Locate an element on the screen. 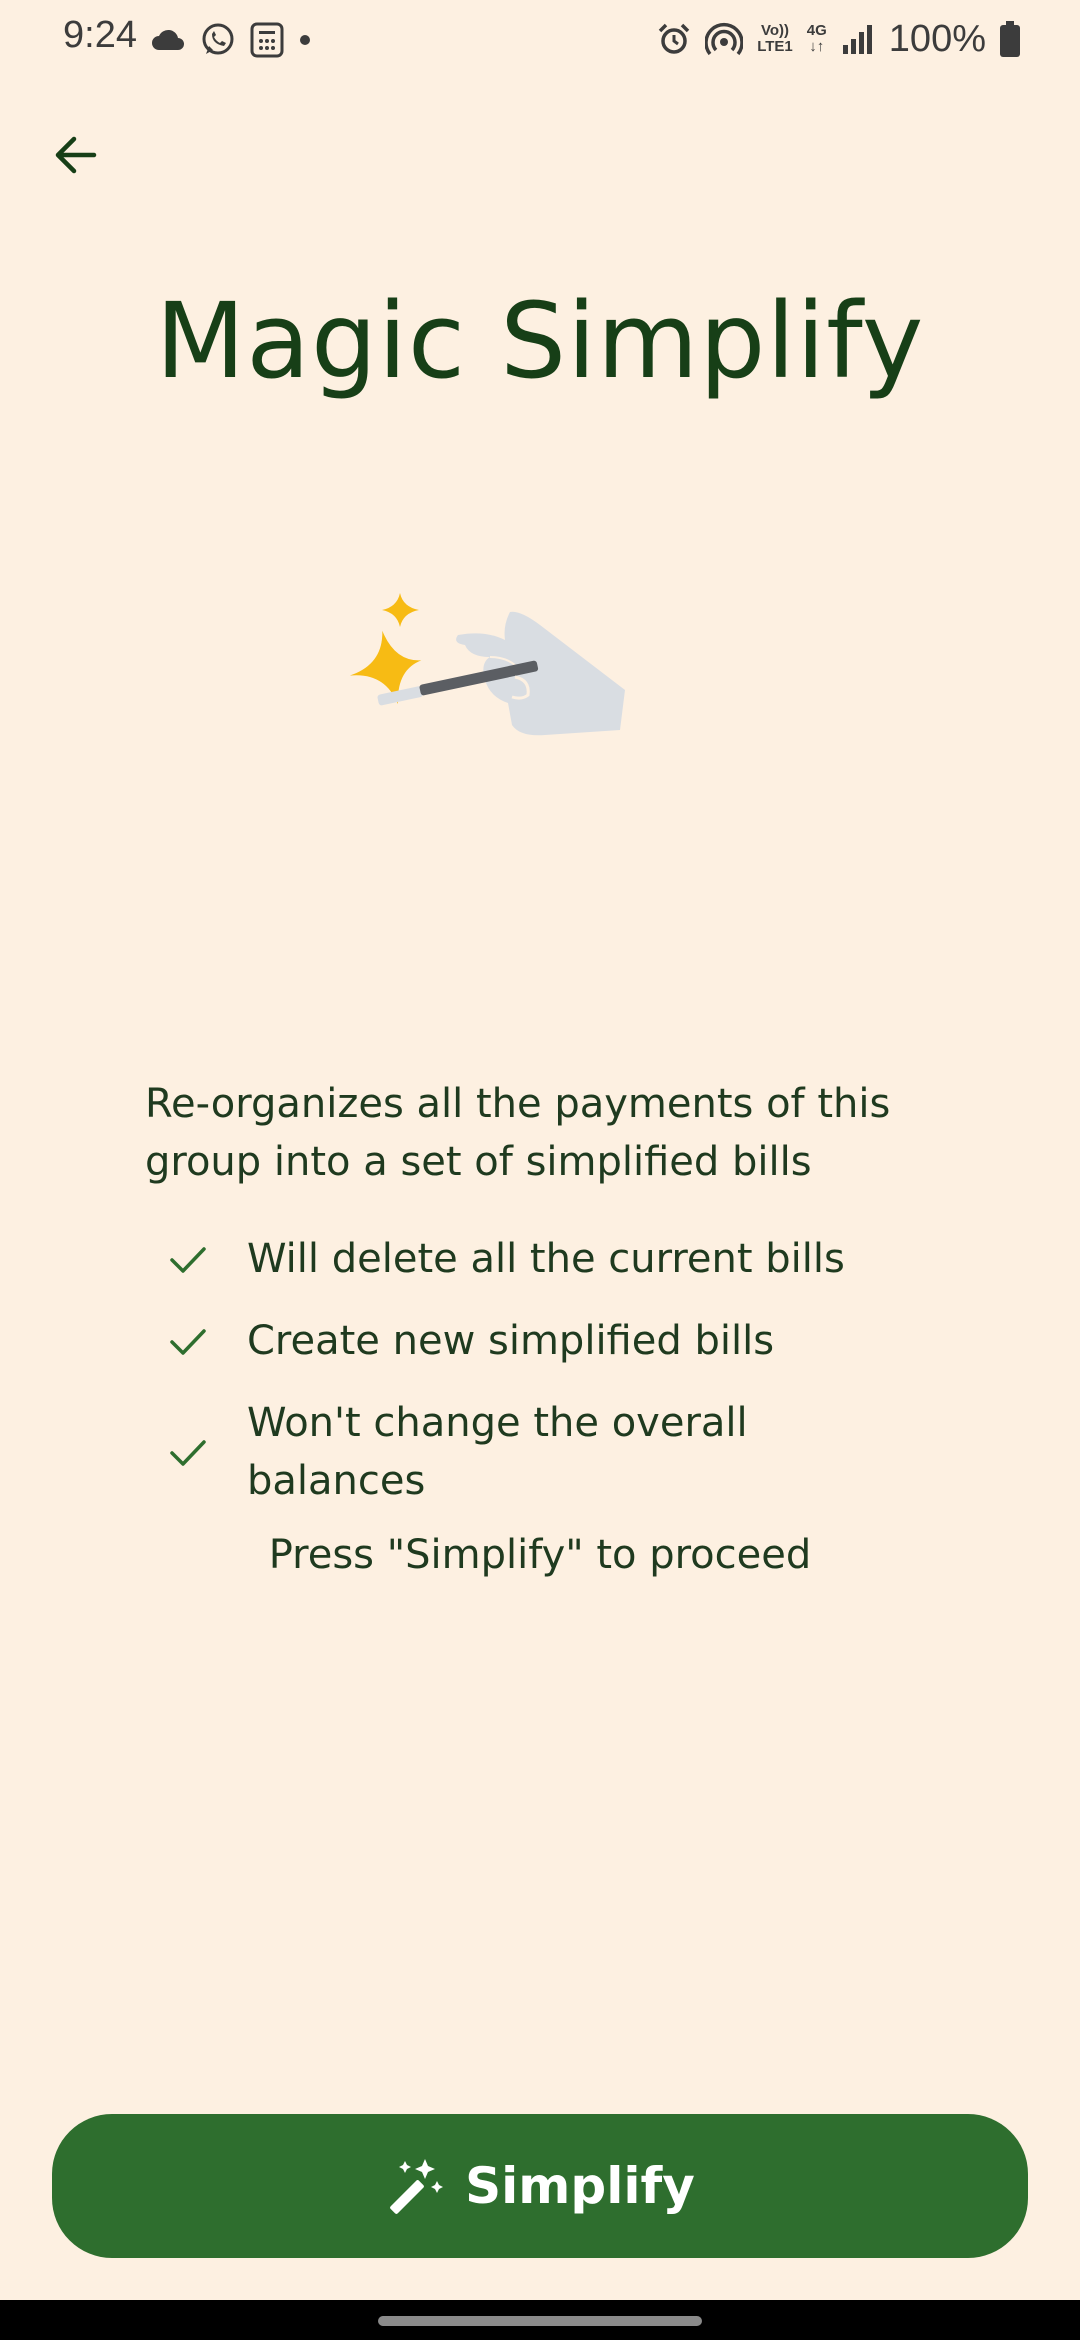  magic-wand-hand-illustration is located at coordinates (487, 664).